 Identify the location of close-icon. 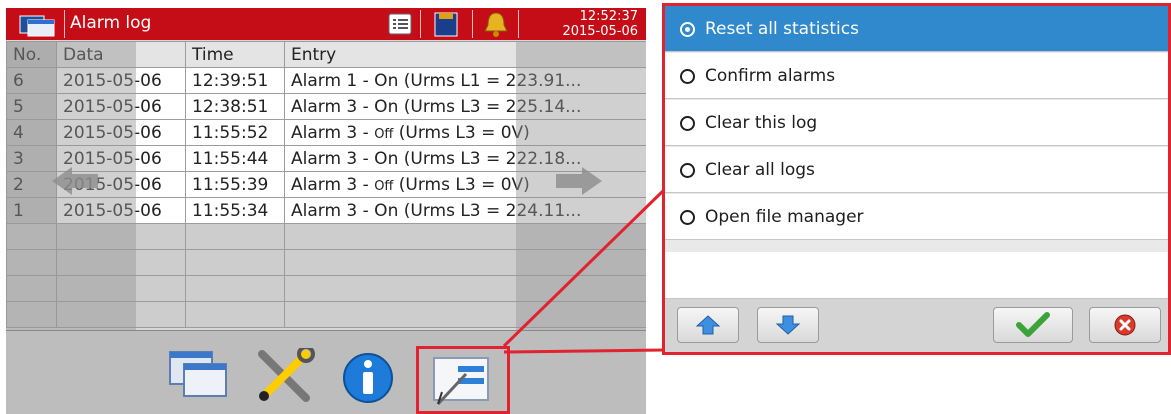
(1125, 325).